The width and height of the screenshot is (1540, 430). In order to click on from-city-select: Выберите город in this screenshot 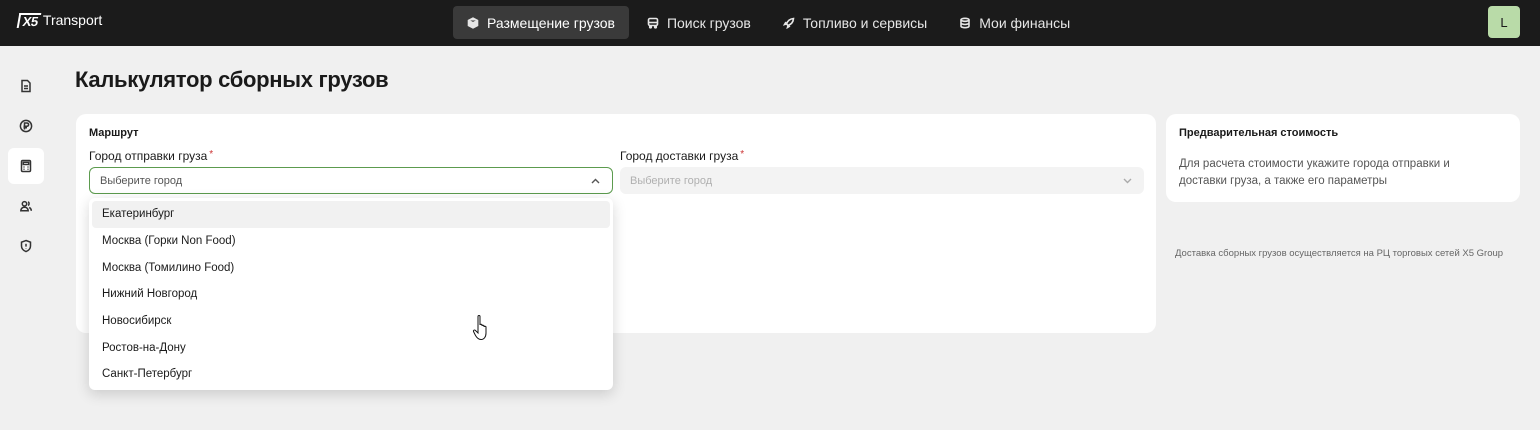, I will do `click(351, 180)`.